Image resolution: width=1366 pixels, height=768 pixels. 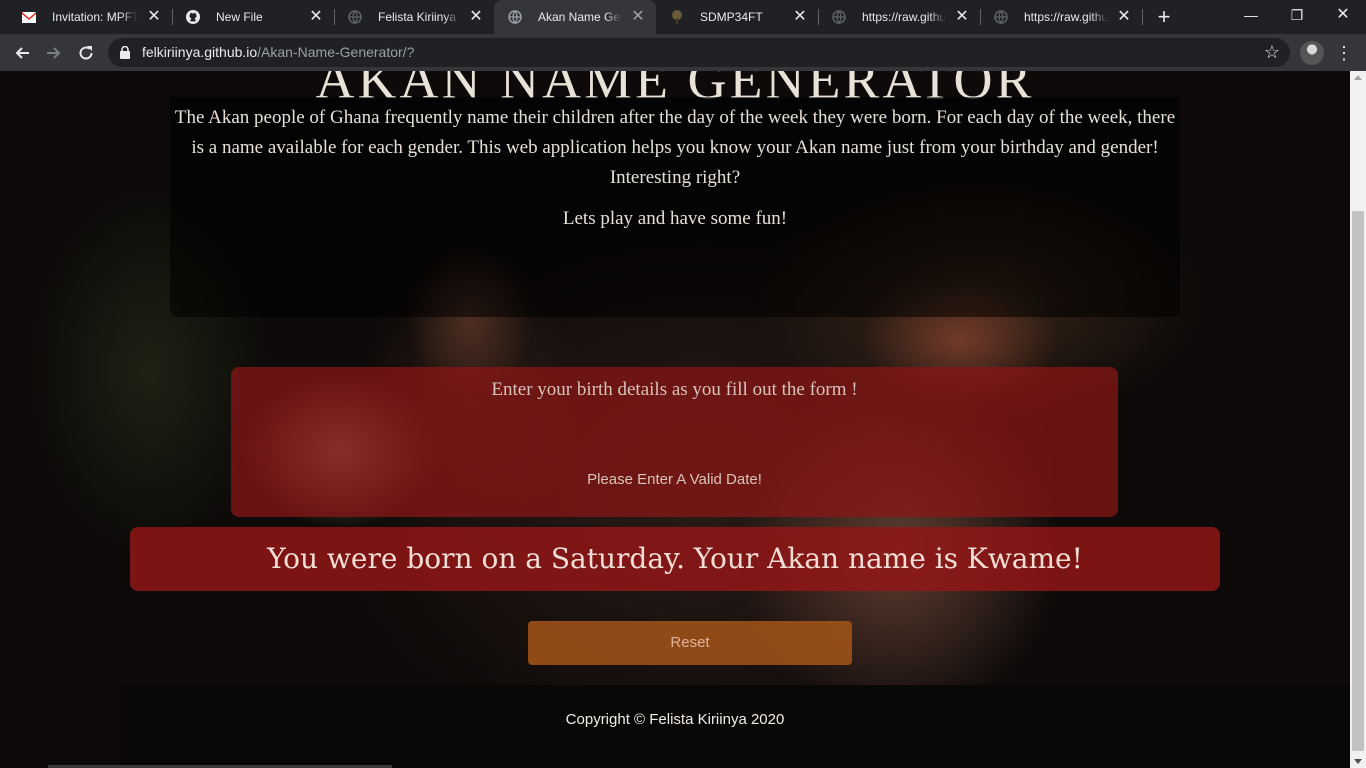 What do you see at coordinates (336, 52) in the screenshot?
I see `url-path: /Akan-Name-Generator/?` at bounding box center [336, 52].